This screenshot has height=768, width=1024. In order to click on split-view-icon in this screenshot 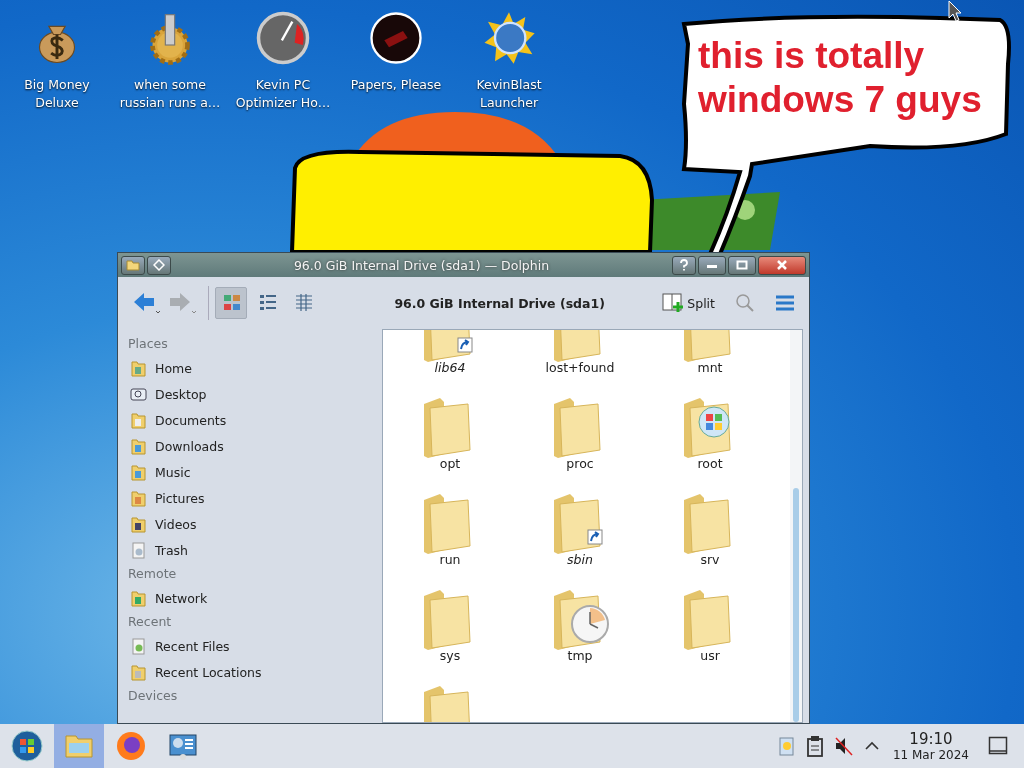, I will do `click(673, 303)`.